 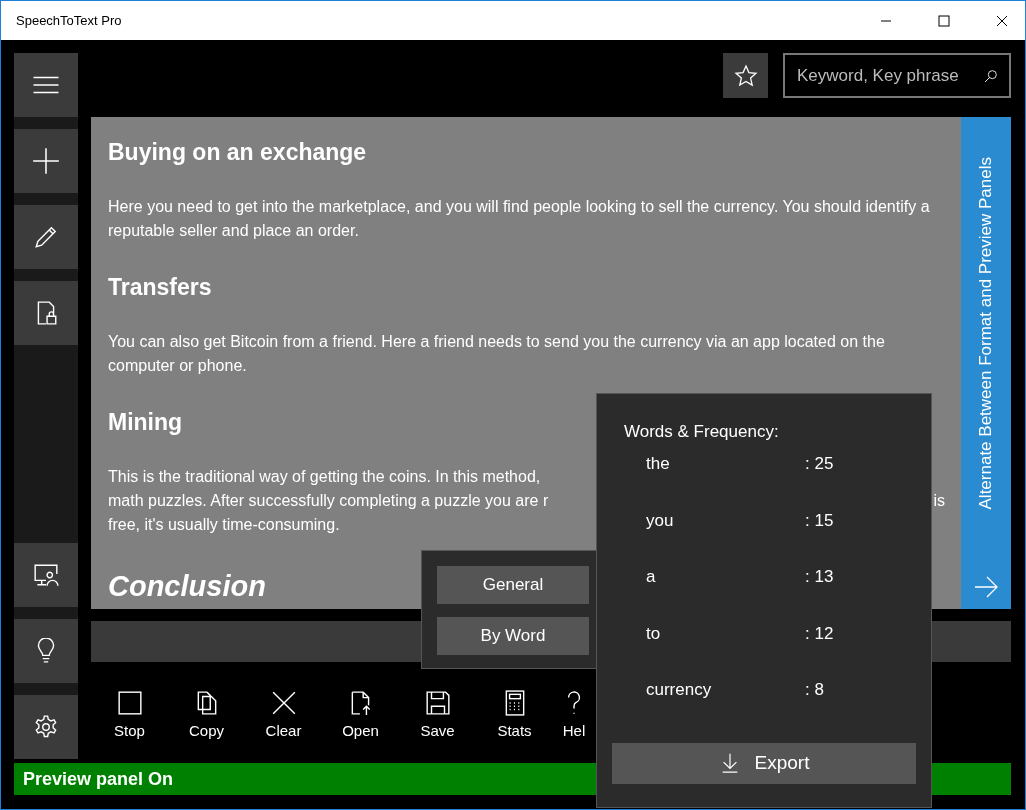 I want to click on arrow-right-icon, so click(x=986, y=587).